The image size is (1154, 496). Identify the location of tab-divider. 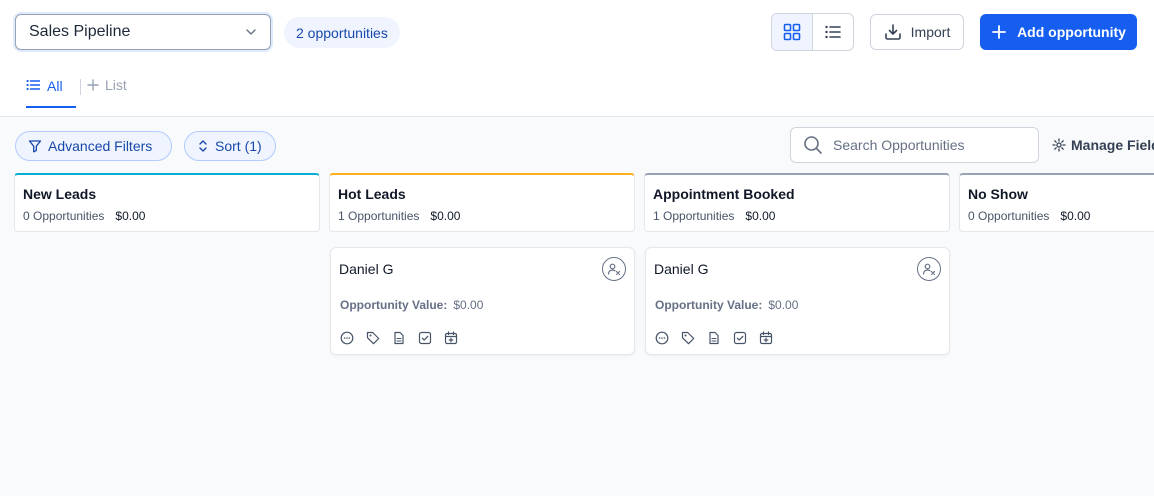
(80, 87).